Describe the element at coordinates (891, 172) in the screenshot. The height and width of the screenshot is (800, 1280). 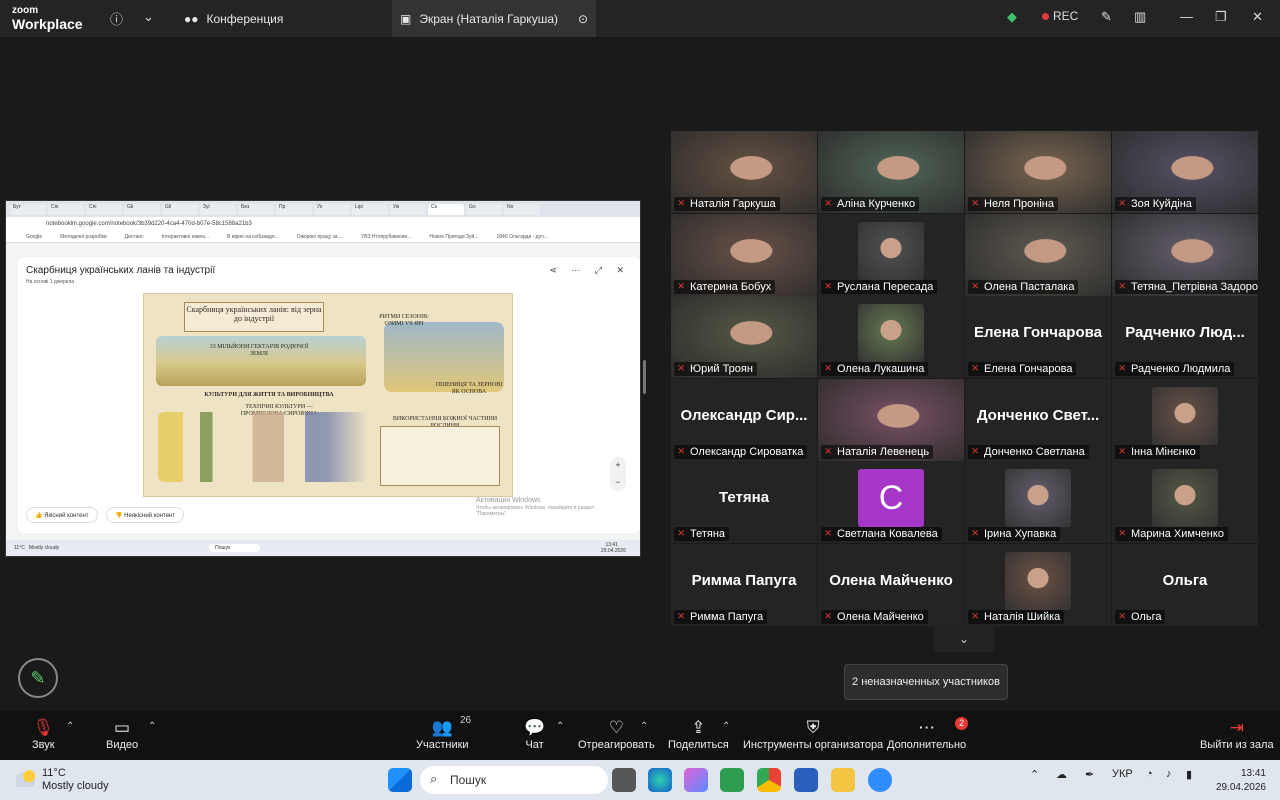
I see `participant-tile: ⨯ Аліна Курченко` at that location.